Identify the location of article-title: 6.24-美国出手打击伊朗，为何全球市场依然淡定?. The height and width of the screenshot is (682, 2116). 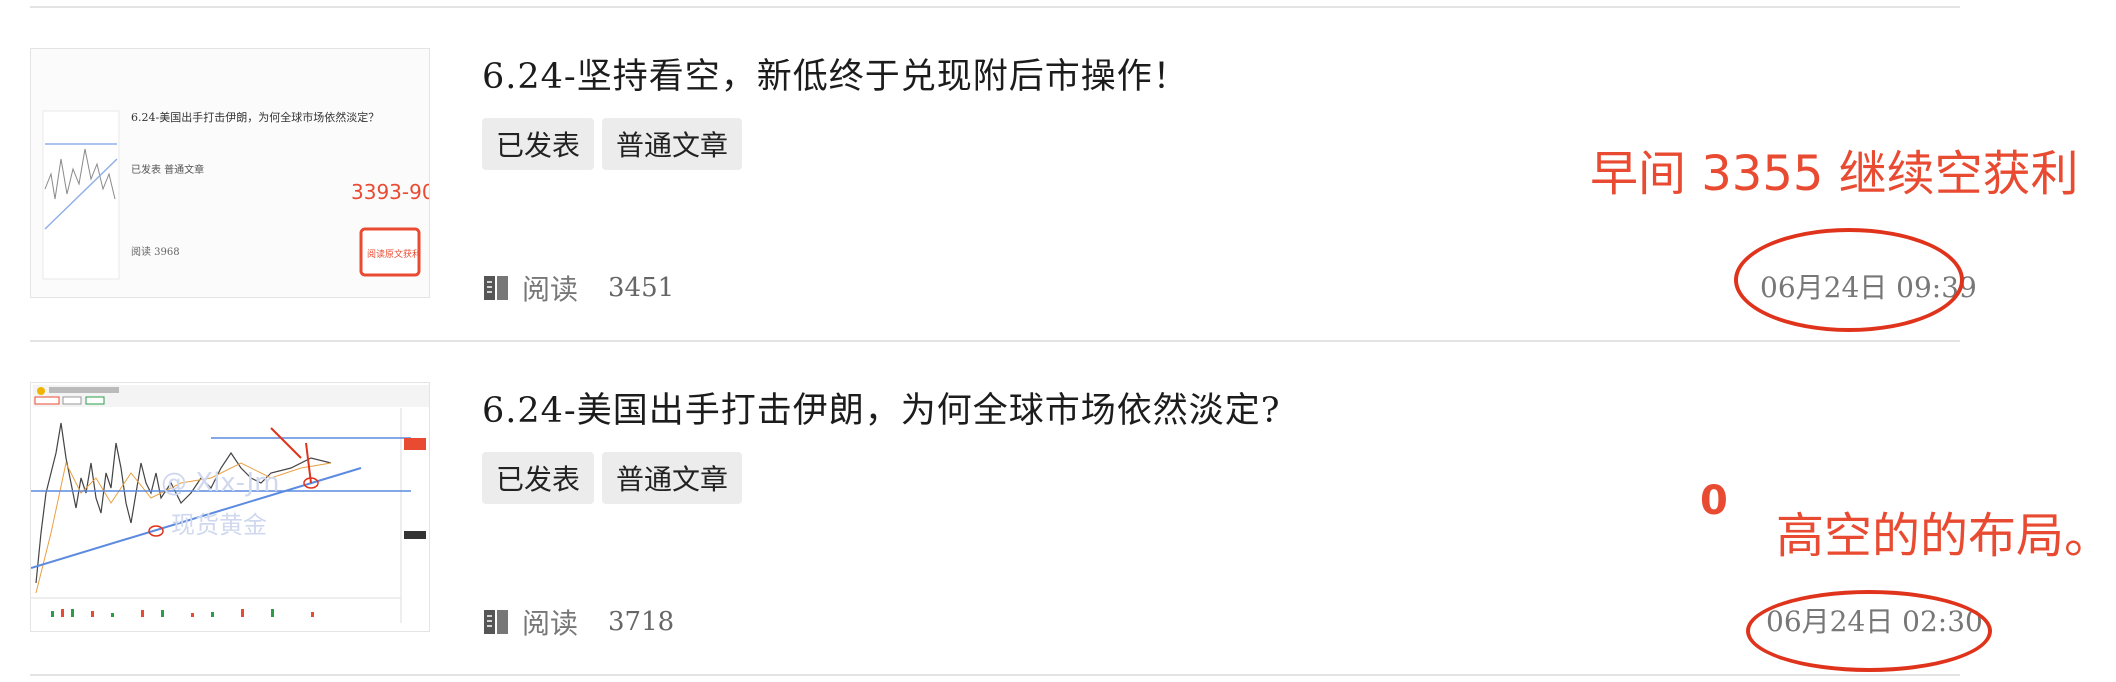
(881, 407).